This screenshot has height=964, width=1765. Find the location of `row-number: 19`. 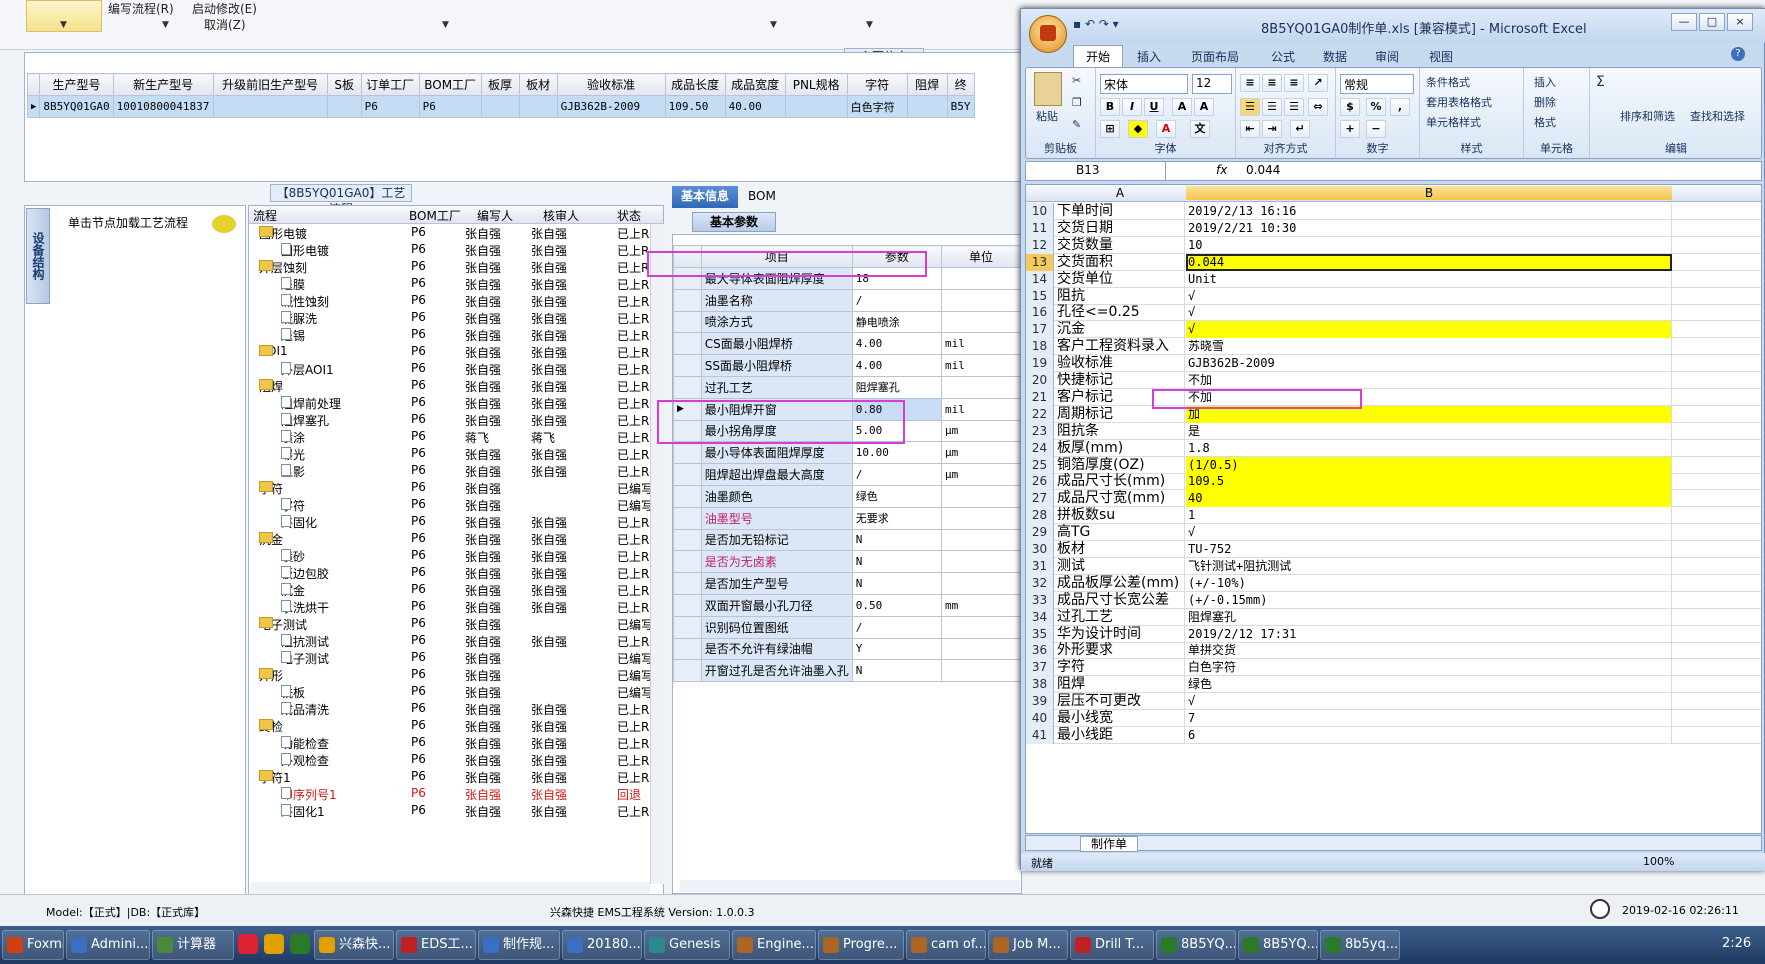

row-number: 19 is located at coordinates (1040, 364).